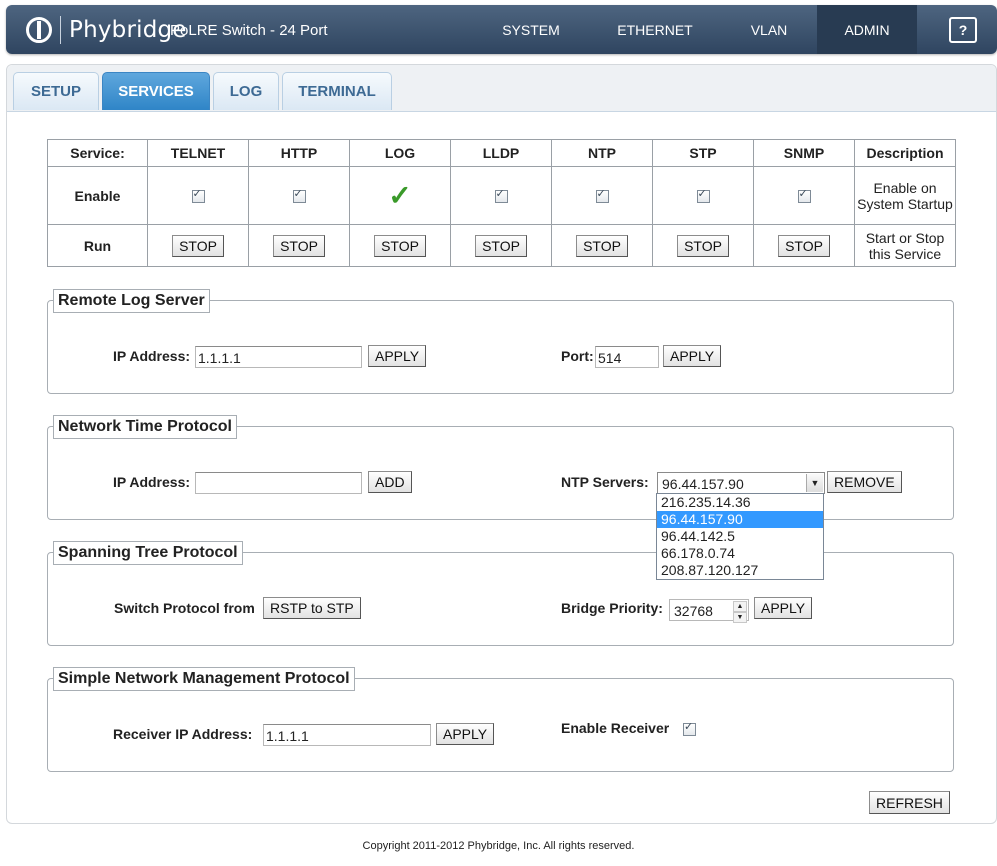 Image resolution: width=997 pixels, height=866 pixels. What do you see at coordinates (347, 735) in the screenshot?
I see `snmp-receiver-ip-input: 1.1.1.1` at bounding box center [347, 735].